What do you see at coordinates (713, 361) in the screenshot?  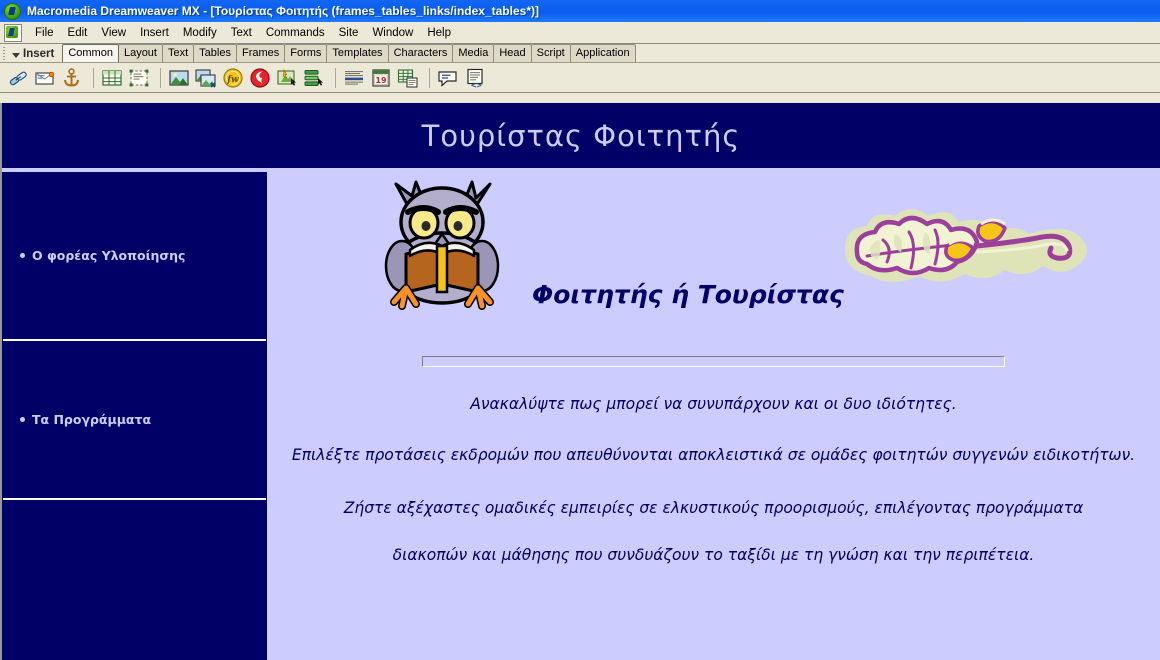 I see `horizontal-rule` at bounding box center [713, 361].